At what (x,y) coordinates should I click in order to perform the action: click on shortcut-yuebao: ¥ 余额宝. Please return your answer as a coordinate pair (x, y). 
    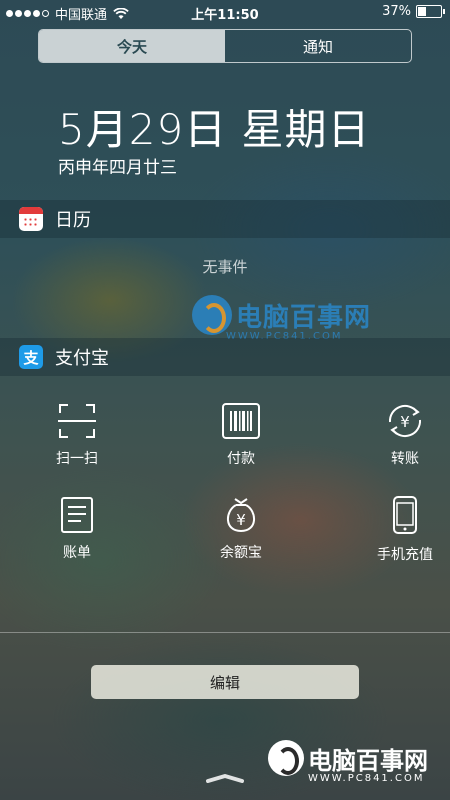
    Looking at the image, I should click on (241, 529).